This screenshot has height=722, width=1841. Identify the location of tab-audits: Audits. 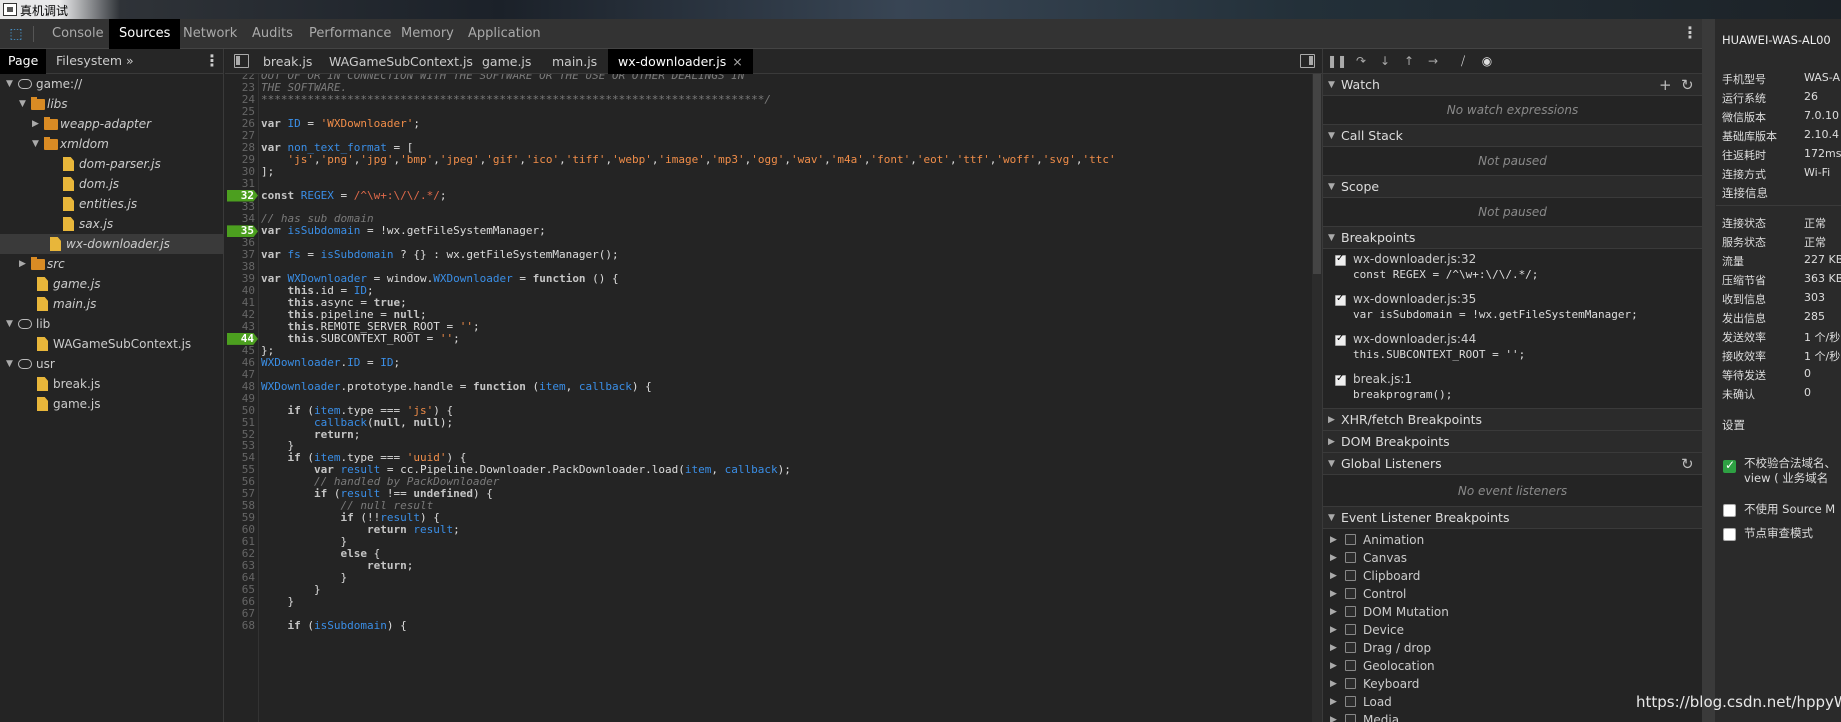
(272, 34).